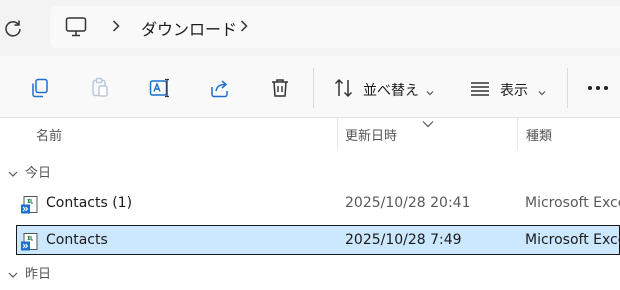  Describe the element at coordinates (539, 134) in the screenshot. I see `column-header-type: 種類` at that location.